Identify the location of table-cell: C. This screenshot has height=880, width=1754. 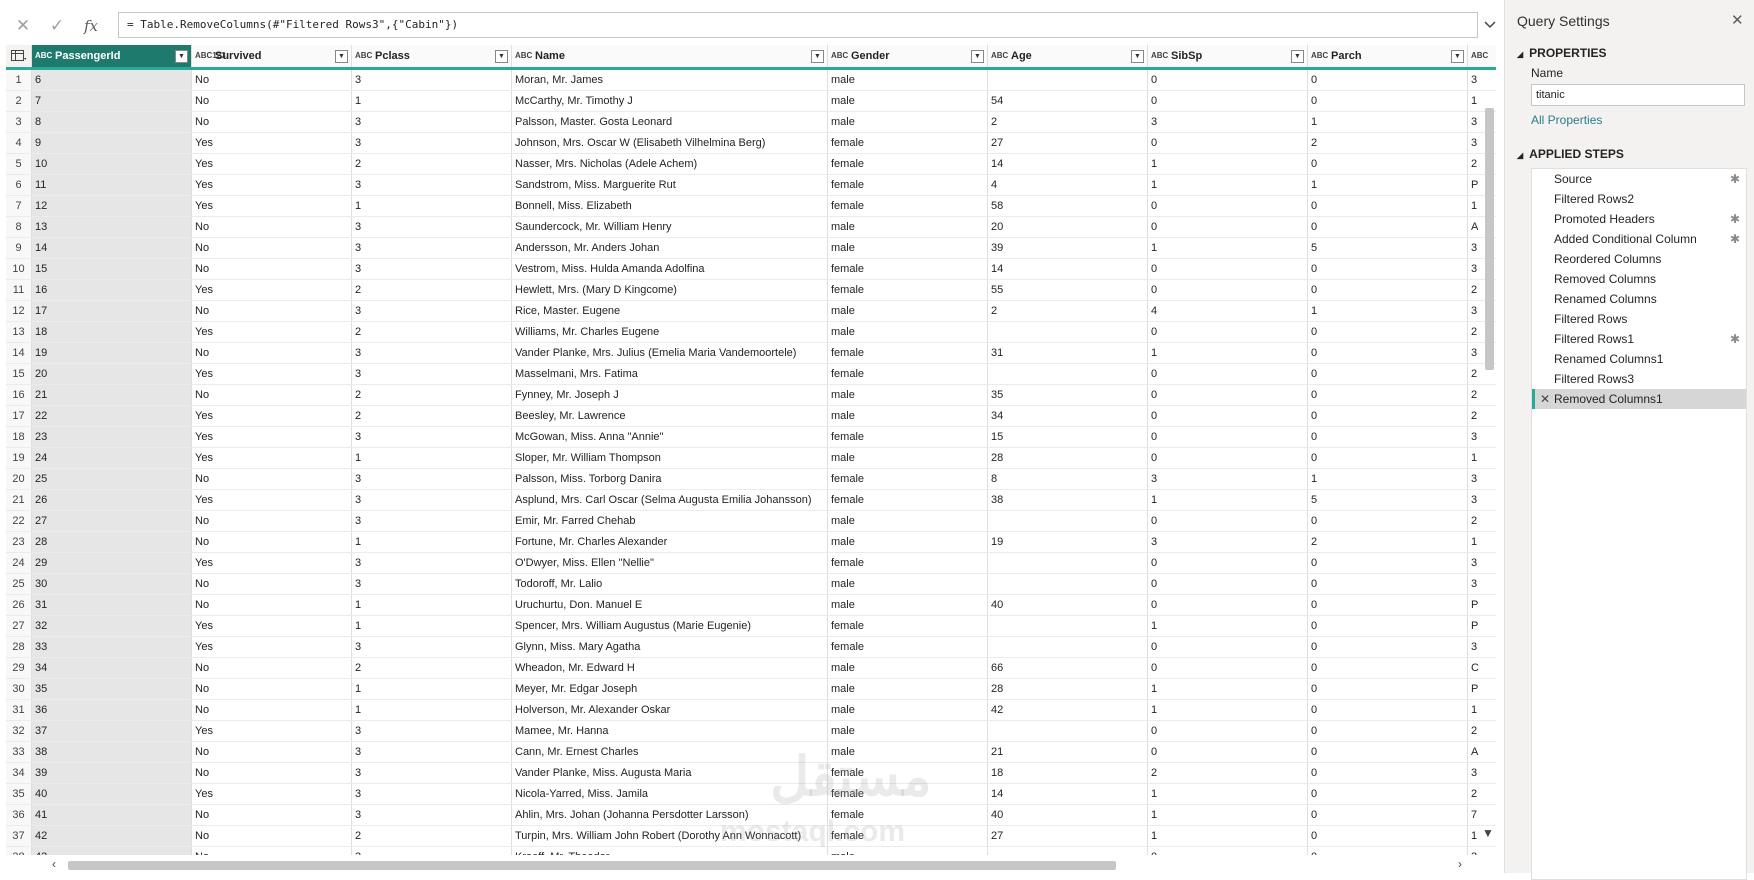
(1482, 668).